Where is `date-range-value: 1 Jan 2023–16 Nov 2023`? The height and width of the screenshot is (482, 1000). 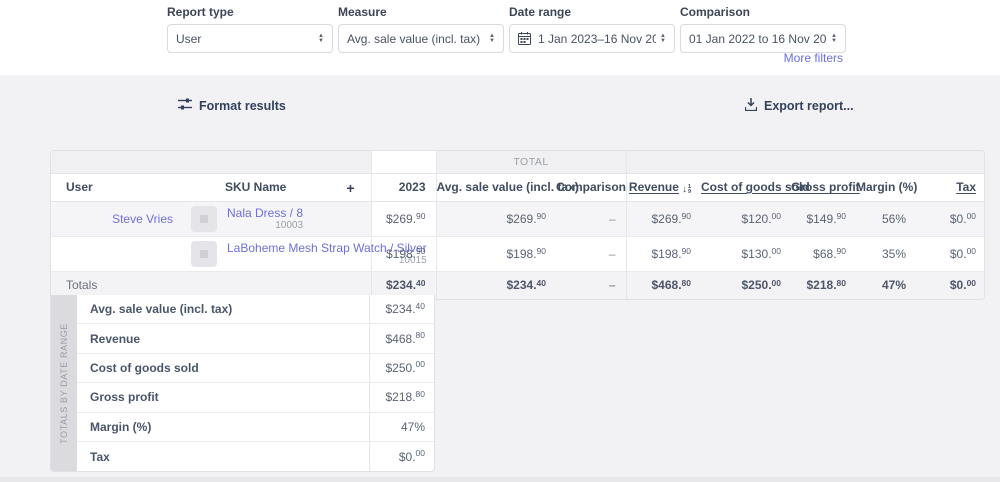
date-range-value: 1 Jan 2023–16 Nov 2023 is located at coordinates (597, 38).